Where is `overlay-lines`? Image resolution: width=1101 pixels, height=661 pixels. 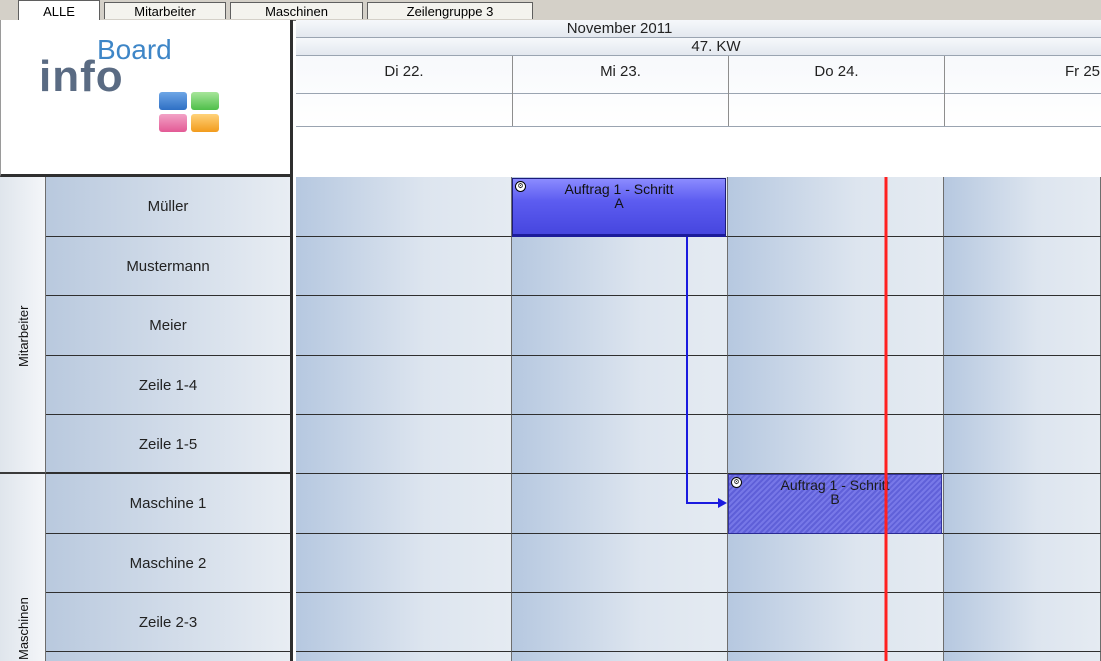 overlay-lines is located at coordinates (787, 419).